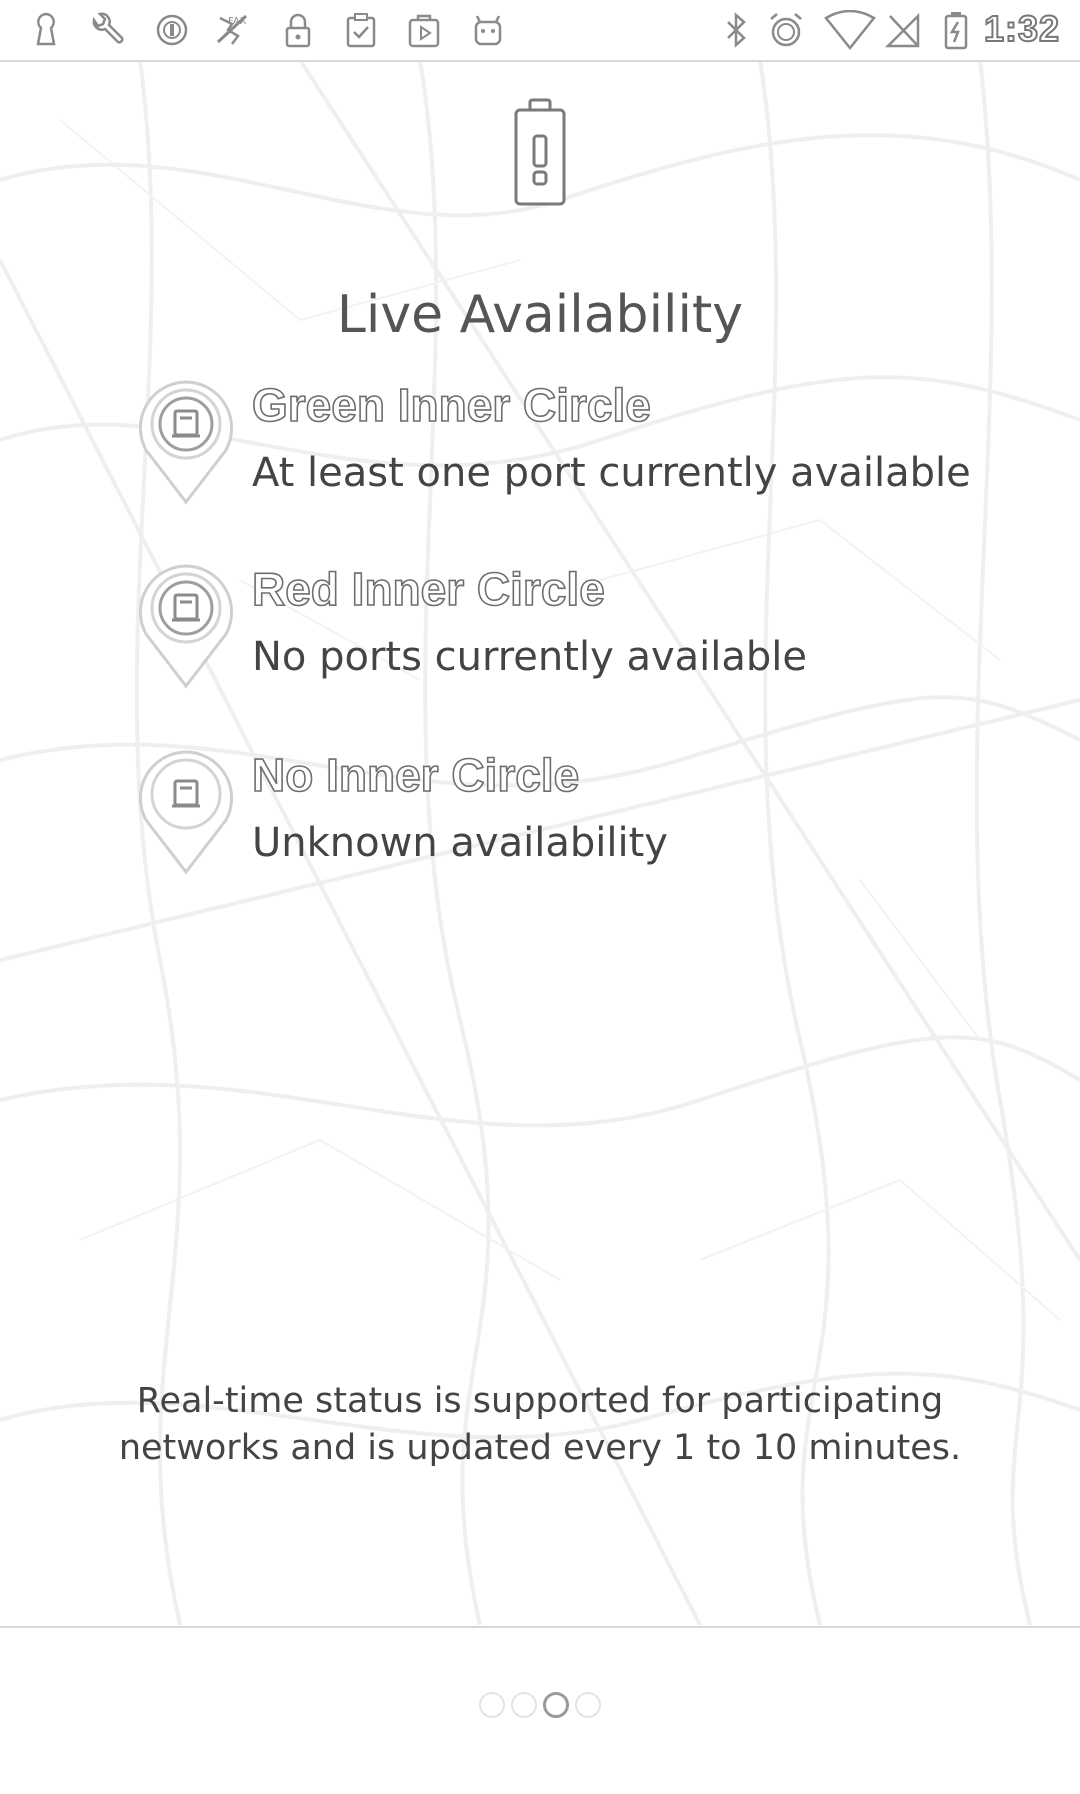 The width and height of the screenshot is (1080, 1794). I want to click on legend-title: Red Inner Circle, so click(428, 589).